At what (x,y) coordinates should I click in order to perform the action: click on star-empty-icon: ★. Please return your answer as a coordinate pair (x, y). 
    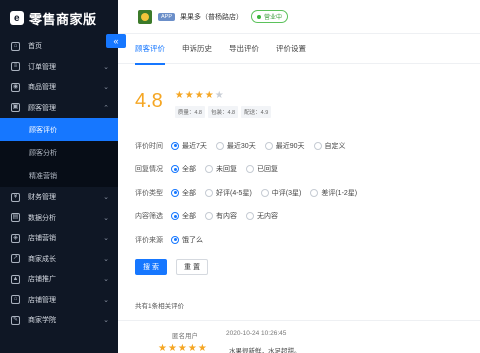
    Looking at the image, I should click on (219, 95).